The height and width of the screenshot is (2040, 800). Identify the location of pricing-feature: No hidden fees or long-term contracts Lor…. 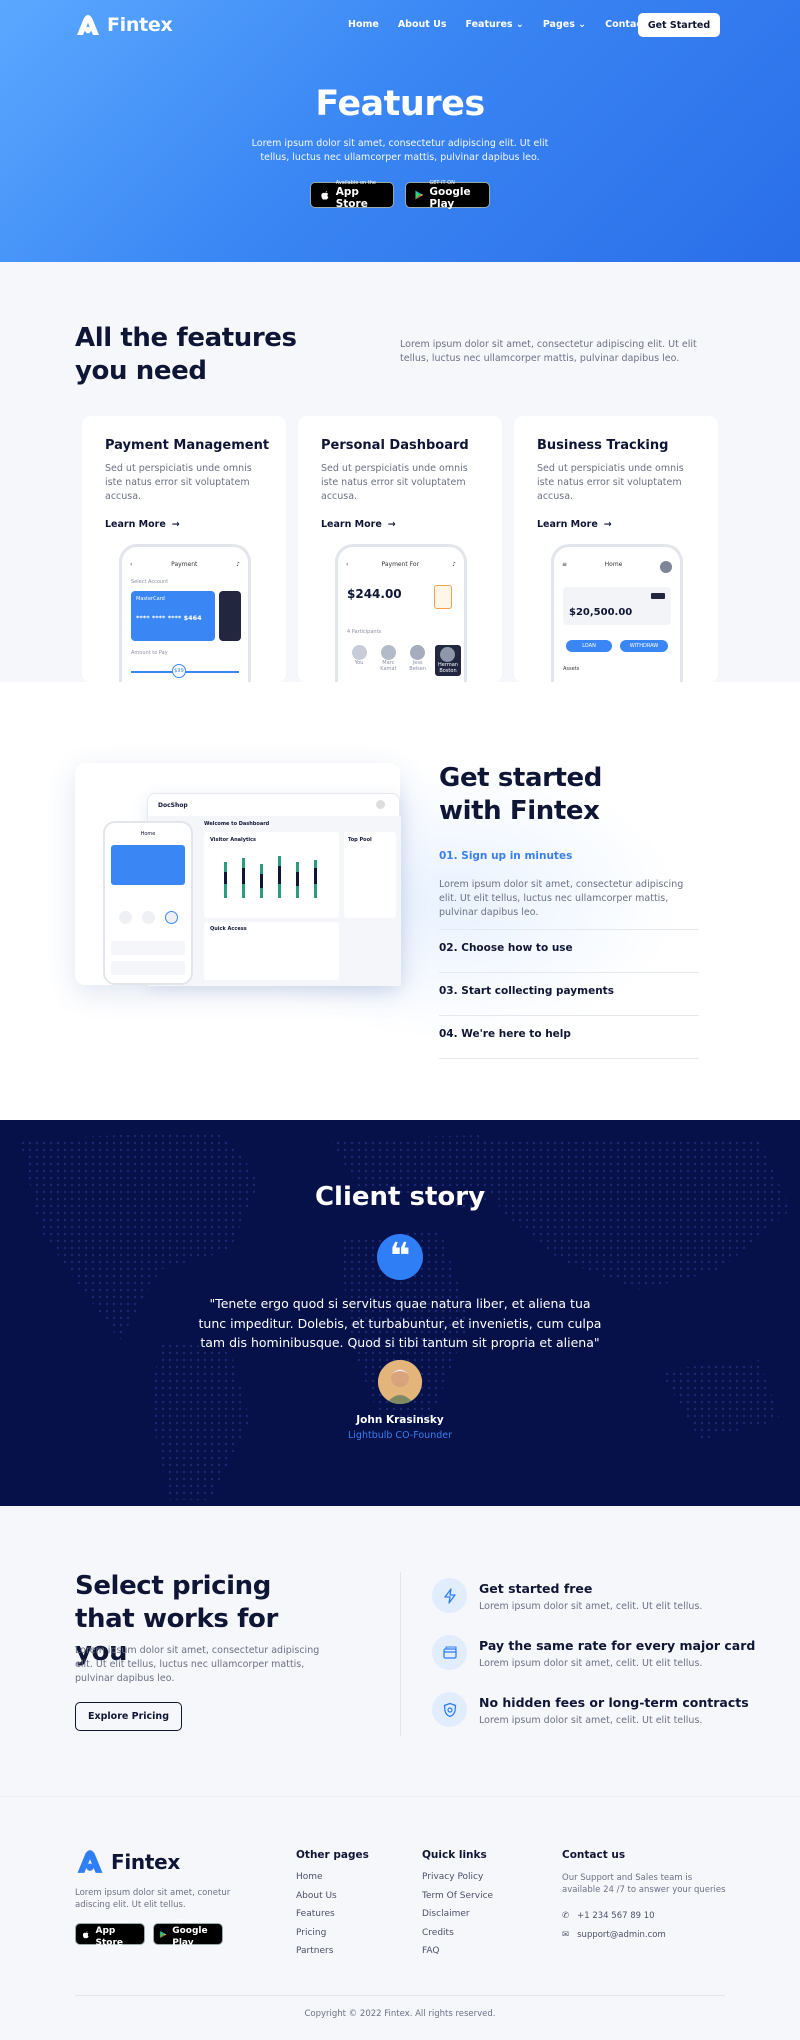
(590, 1709).